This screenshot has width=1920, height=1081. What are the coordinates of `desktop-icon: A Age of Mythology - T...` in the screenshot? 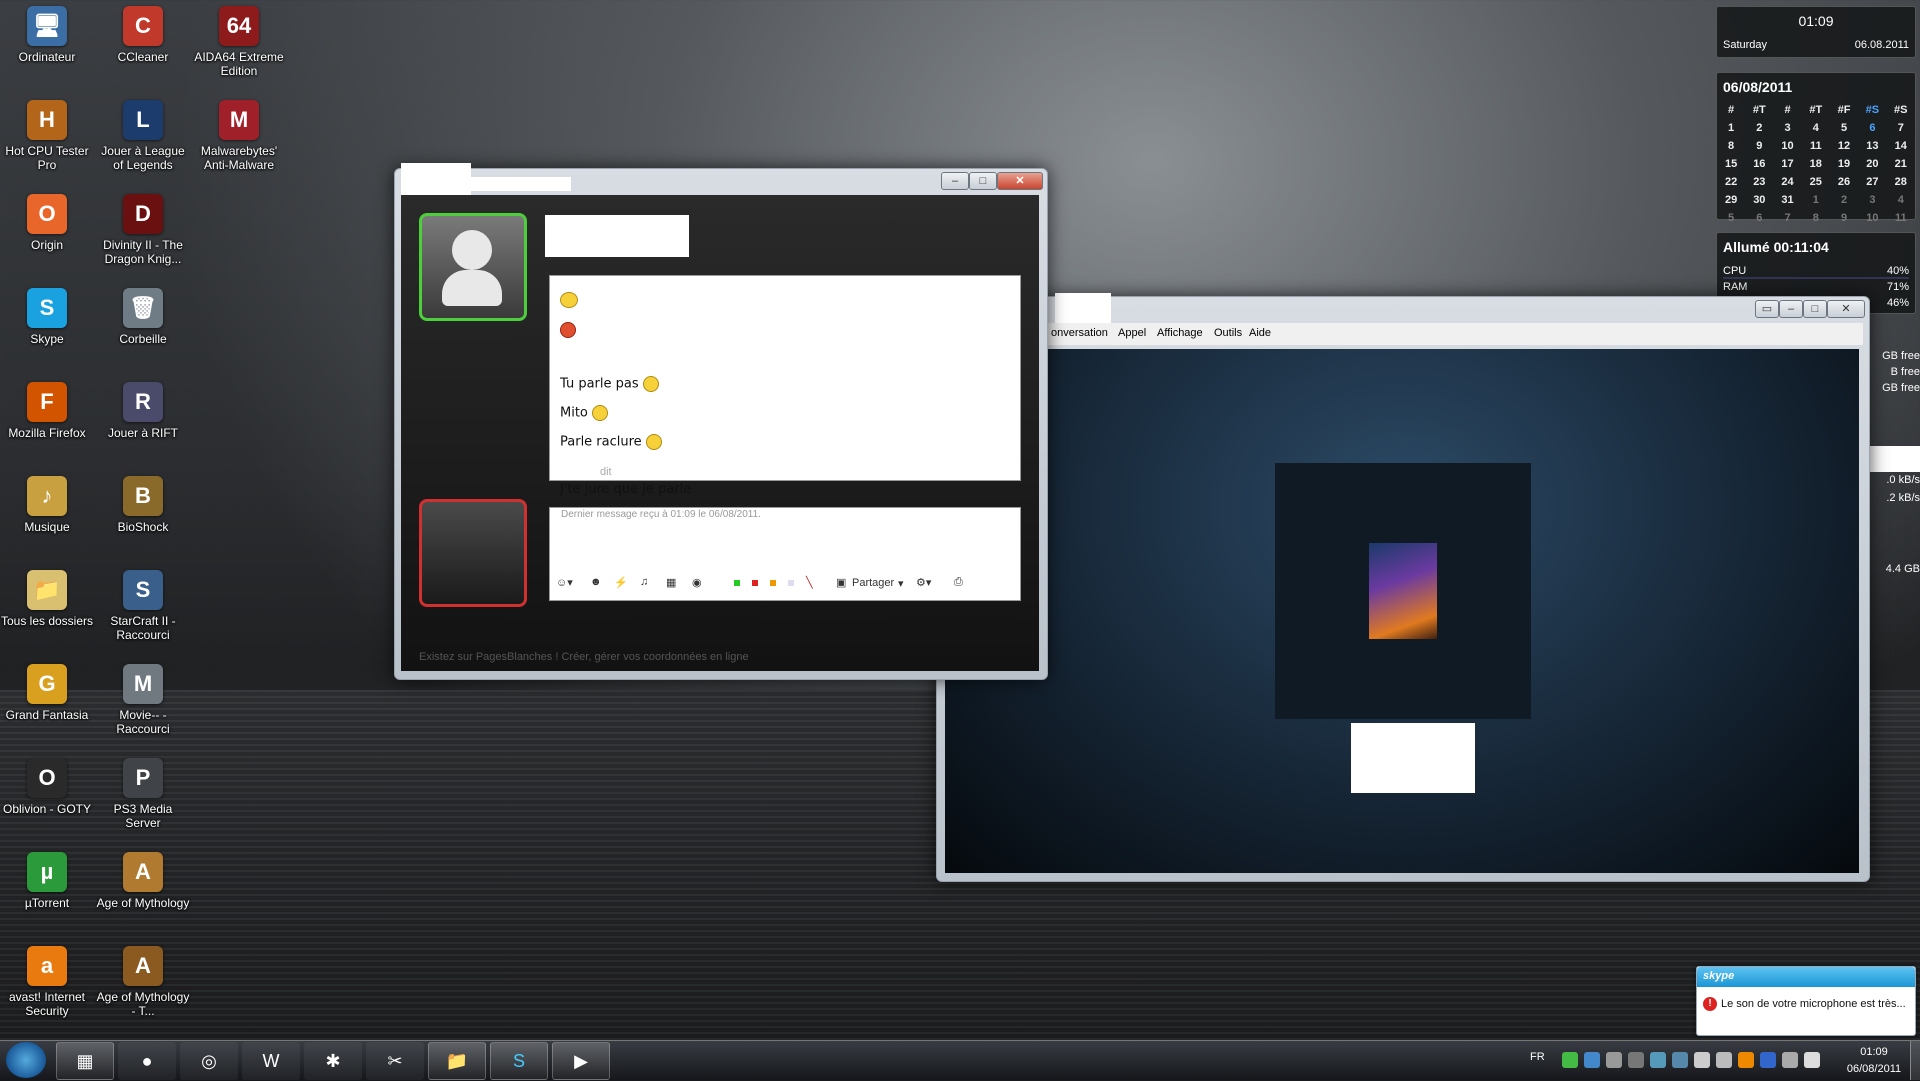 It's located at (143, 982).